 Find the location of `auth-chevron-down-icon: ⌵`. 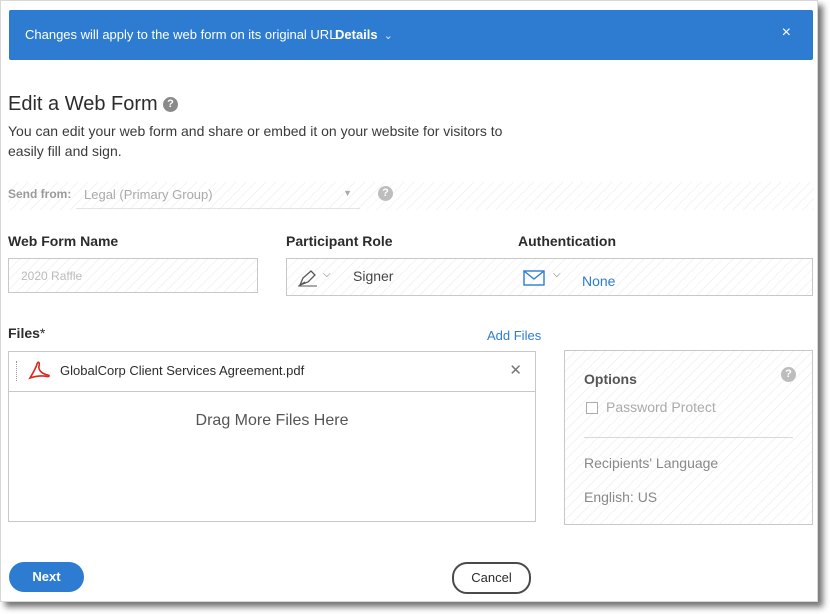

auth-chevron-down-icon: ⌵ is located at coordinates (557, 274).